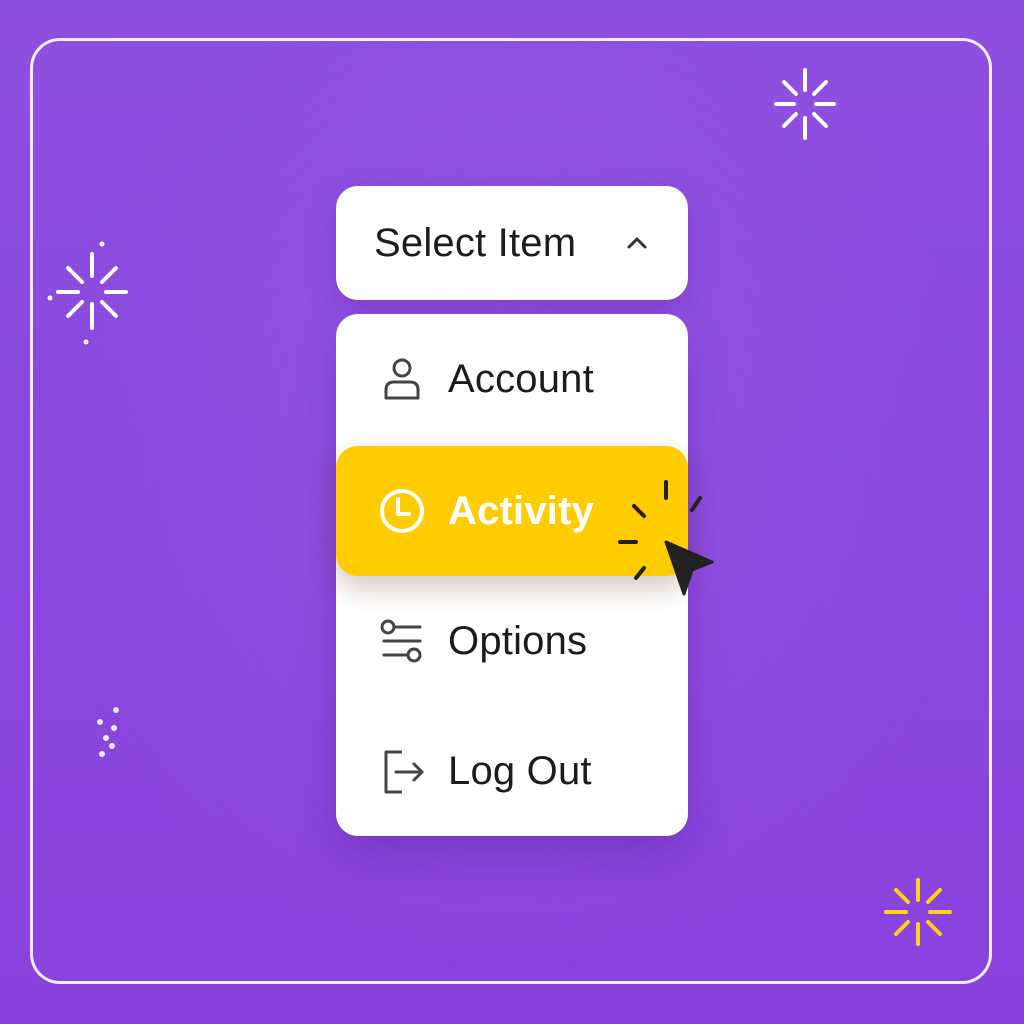 This screenshot has width=1024, height=1024. I want to click on clock-icon, so click(402, 511).